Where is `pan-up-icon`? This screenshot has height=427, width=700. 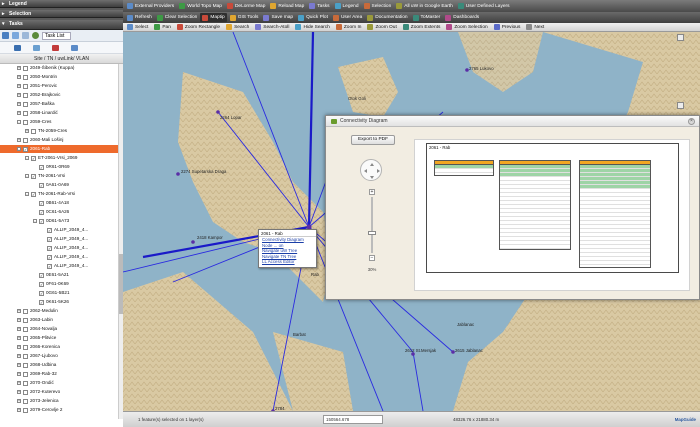
pan-up-icon is located at coordinates (680, 37).